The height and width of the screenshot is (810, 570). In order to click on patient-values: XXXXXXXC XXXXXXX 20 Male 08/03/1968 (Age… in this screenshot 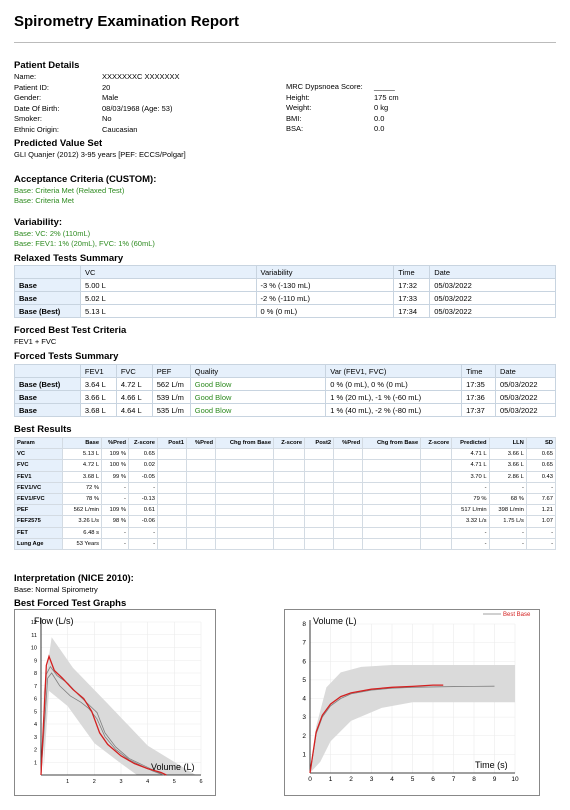, I will do `click(141, 103)`.